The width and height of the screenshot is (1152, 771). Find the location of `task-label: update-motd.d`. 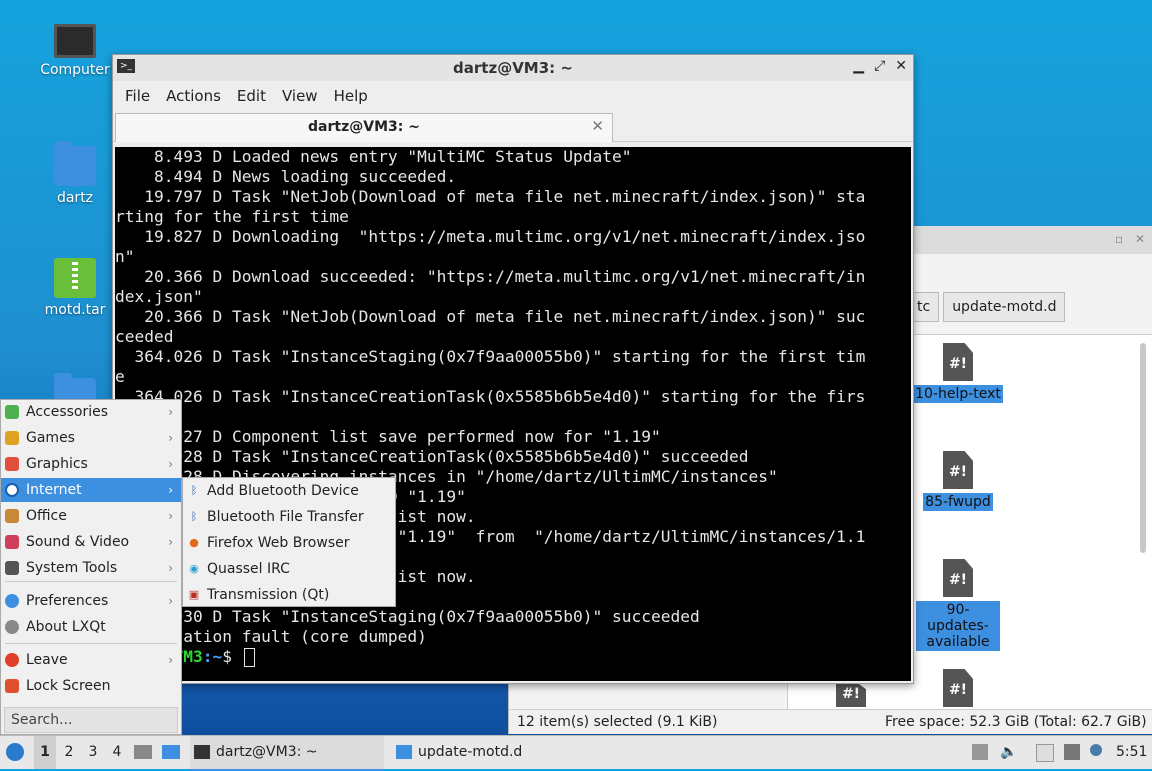

task-label: update-motd.d is located at coordinates (470, 752).